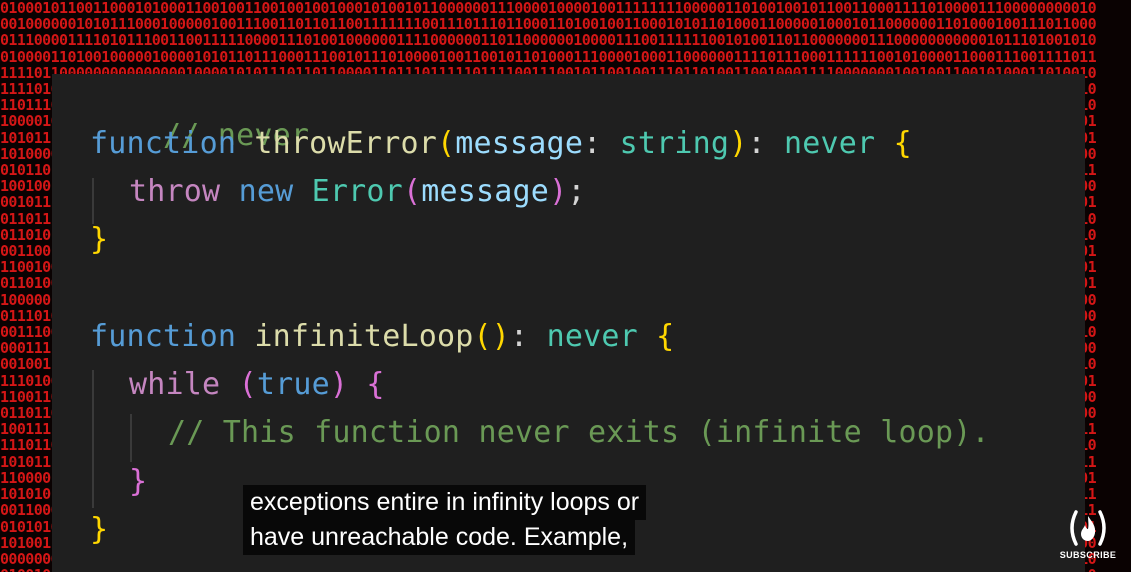 This screenshot has width=1131, height=572. I want to click on code-line-6: function infiniteLoop(): never {, so click(382, 337).